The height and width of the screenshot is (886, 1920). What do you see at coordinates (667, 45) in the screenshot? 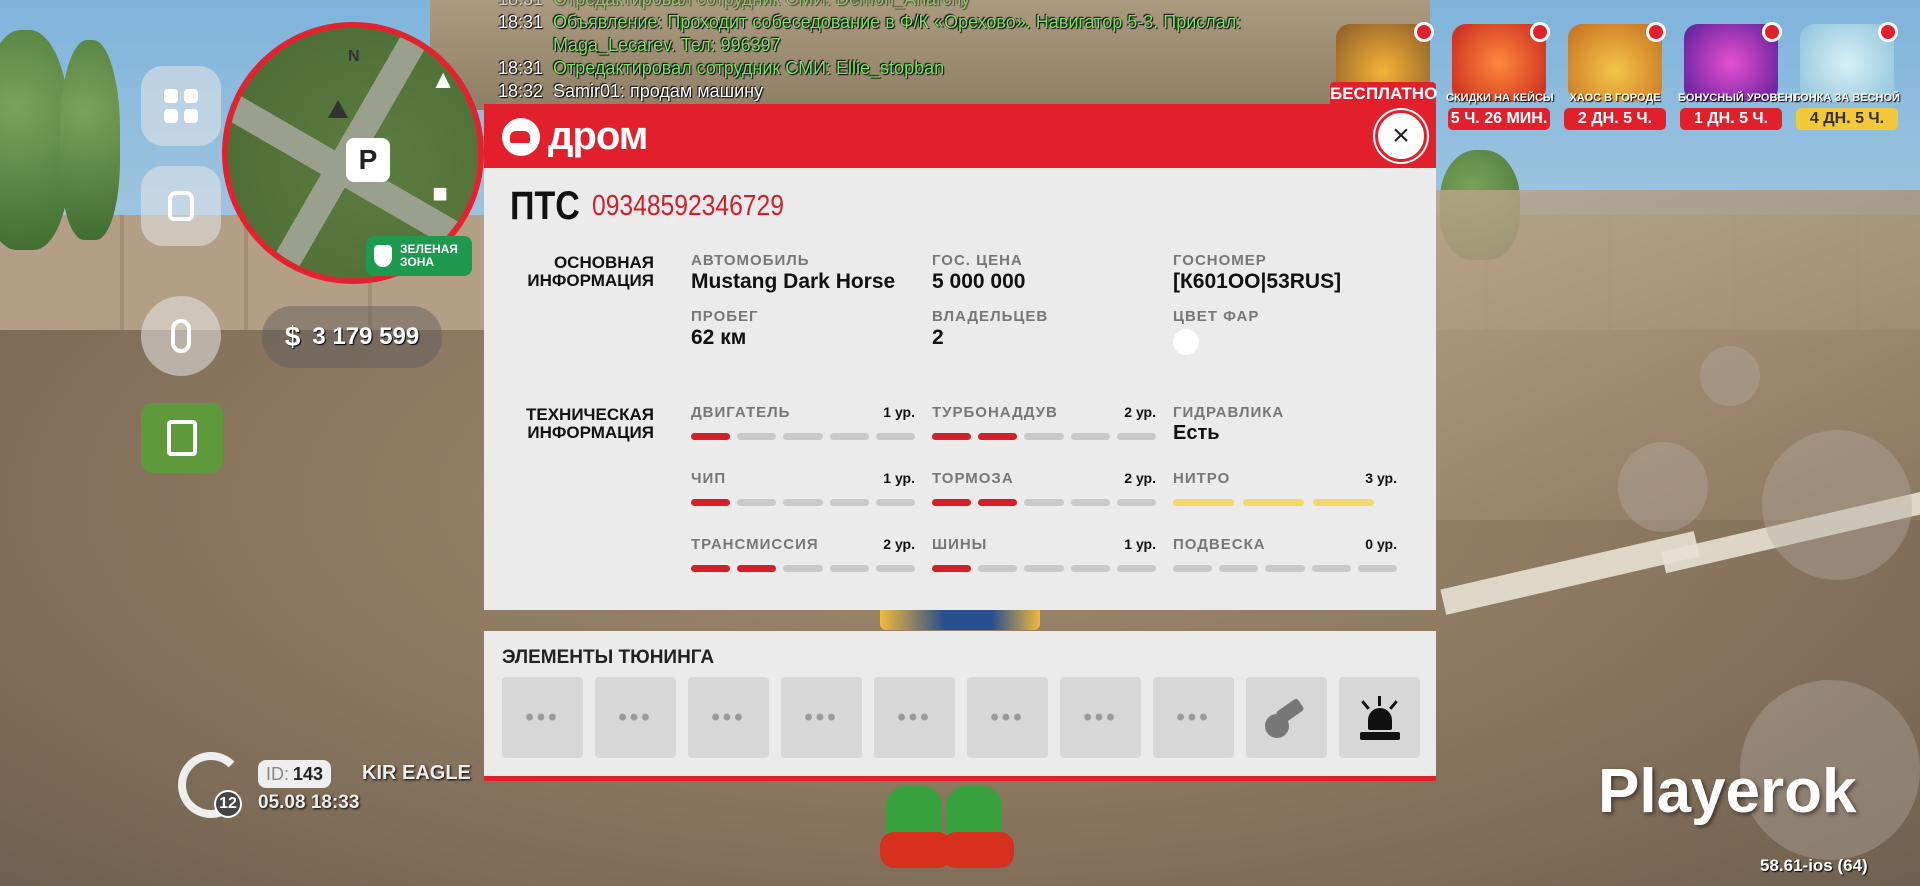
I see `chat-line: Maga_Lecarev. Тел: 996397` at bounding box center [667, 45].